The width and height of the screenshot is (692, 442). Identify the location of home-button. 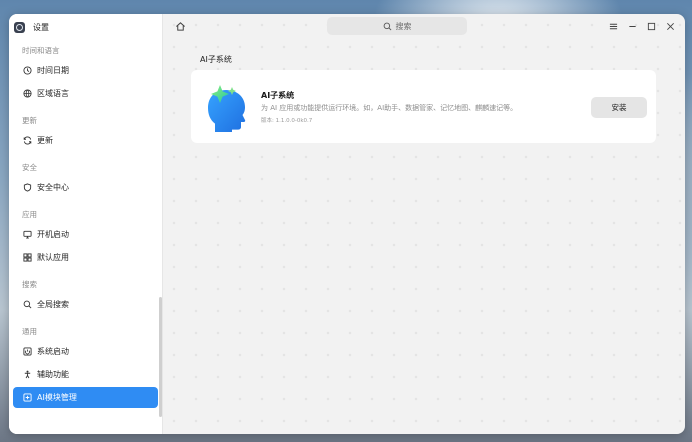
(180, 26).